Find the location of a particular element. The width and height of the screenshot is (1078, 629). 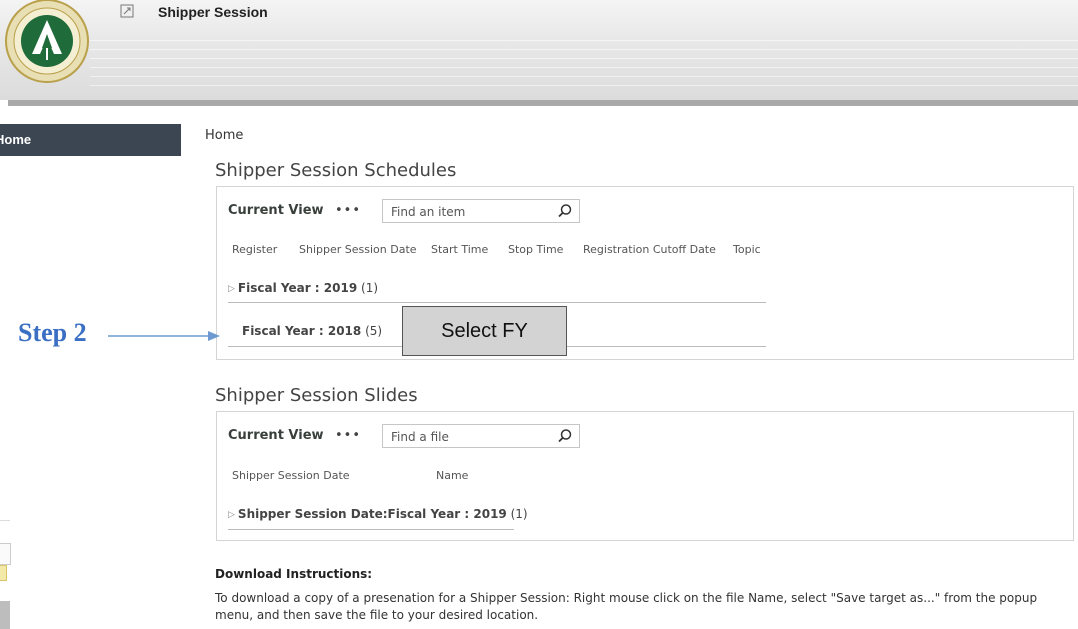

nav-item-home-label: Home is located at coordinates (16, 139).